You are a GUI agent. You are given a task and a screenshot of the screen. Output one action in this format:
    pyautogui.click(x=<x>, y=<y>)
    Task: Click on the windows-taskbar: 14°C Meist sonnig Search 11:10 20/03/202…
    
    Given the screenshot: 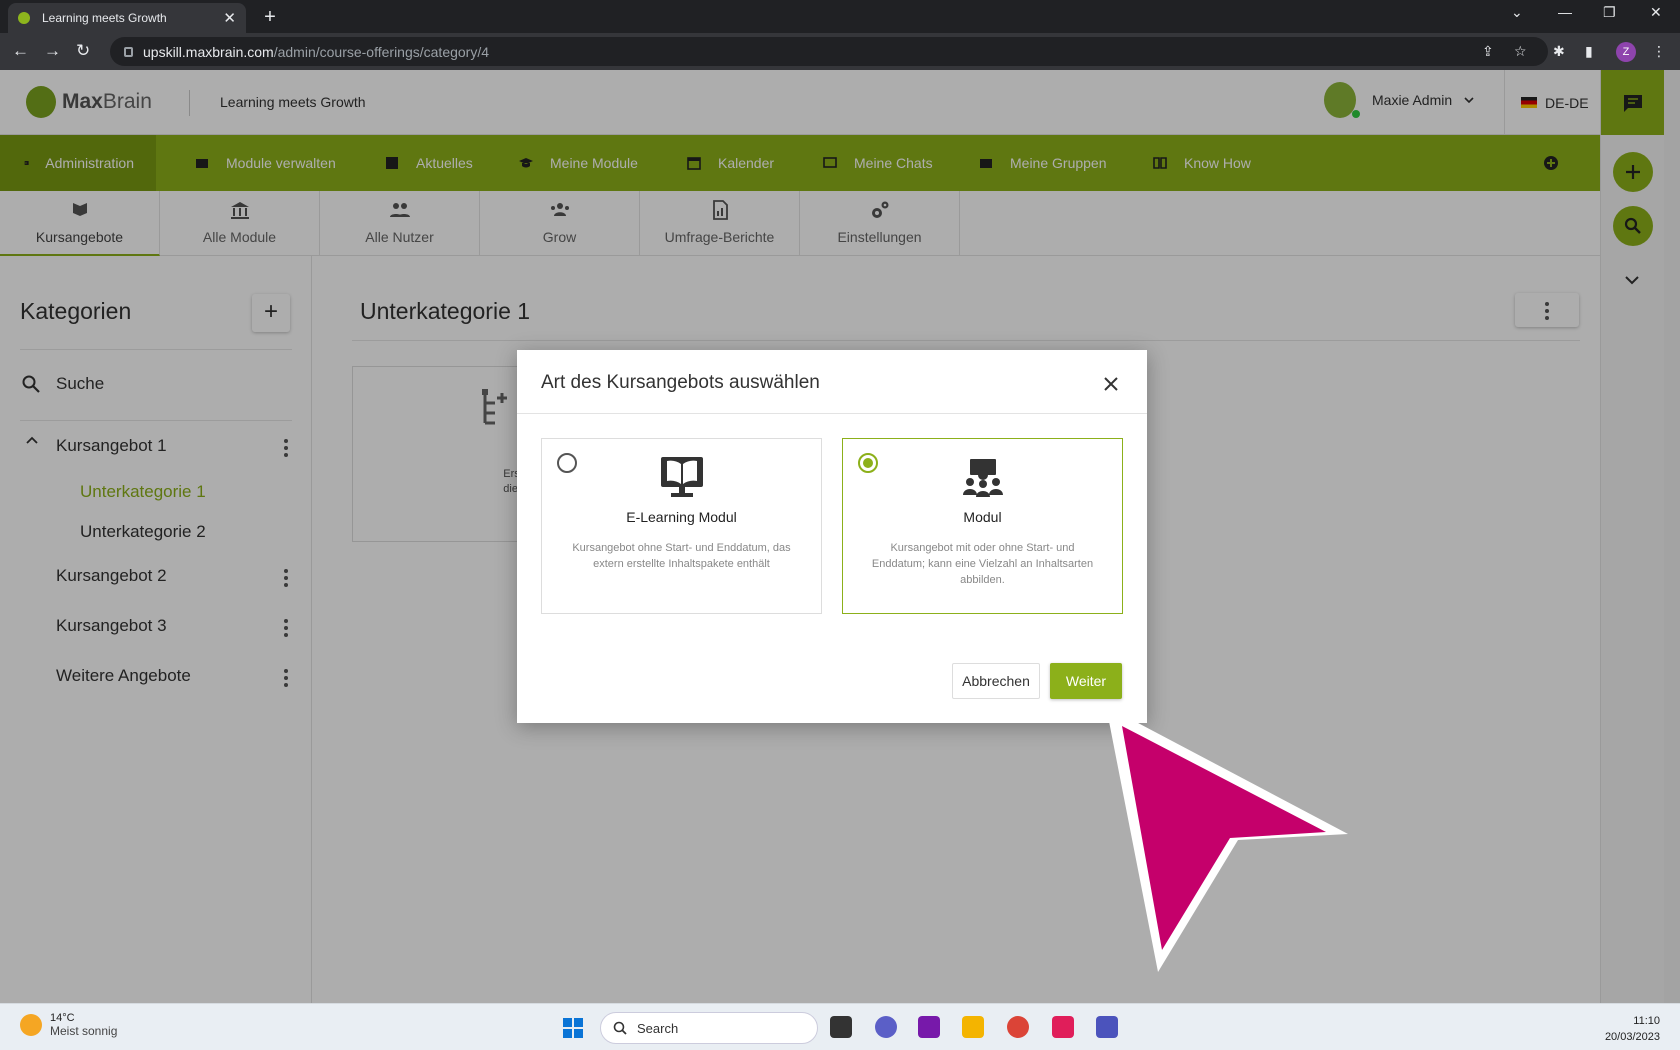 What is the action you would take?
    pyautogui.click(x=840, y=1026)
    